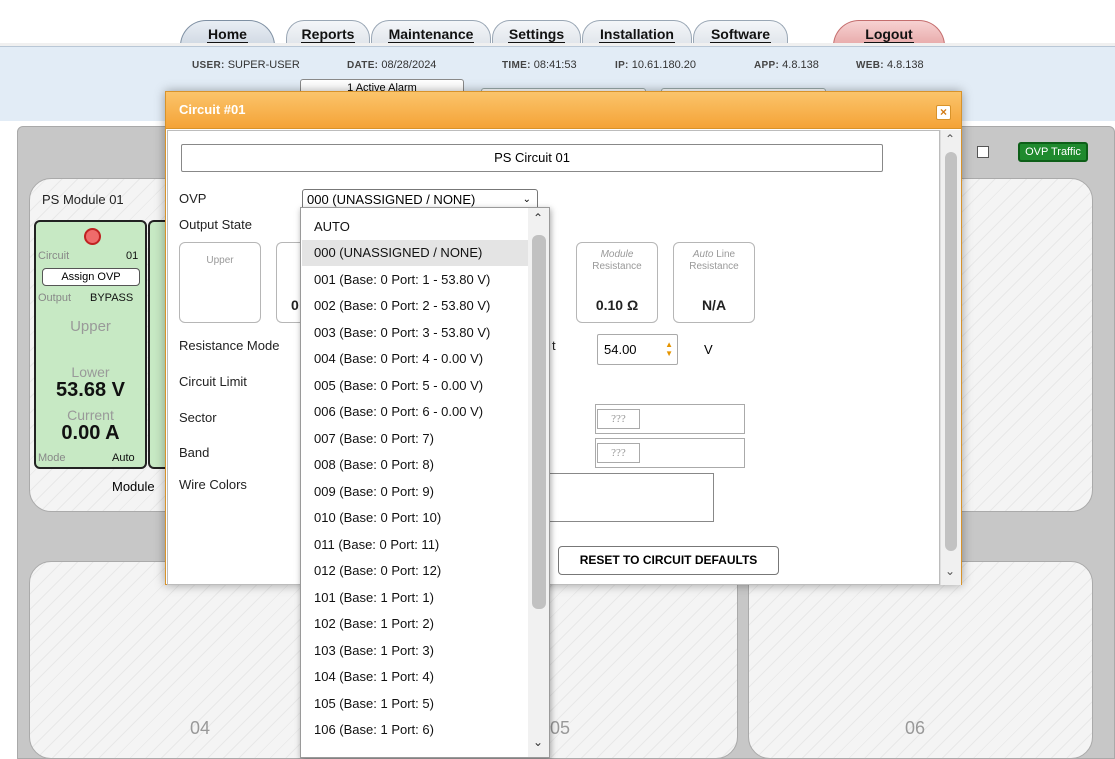 This screenshot has height=759, width=1115. I want to click on ovp-option: 009 (Base: 0 Port: 9), so click(415, 492).